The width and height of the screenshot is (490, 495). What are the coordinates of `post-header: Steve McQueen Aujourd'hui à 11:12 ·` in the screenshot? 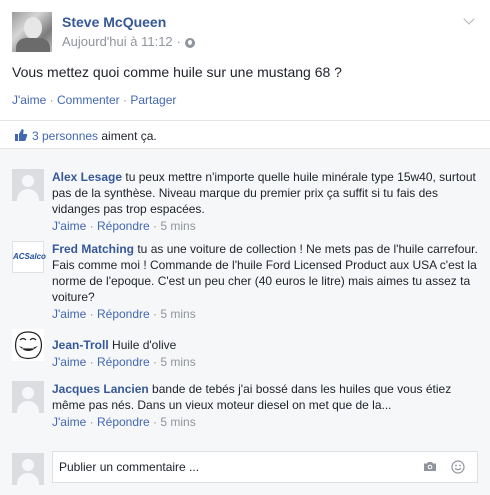 It's located at (245, 34).